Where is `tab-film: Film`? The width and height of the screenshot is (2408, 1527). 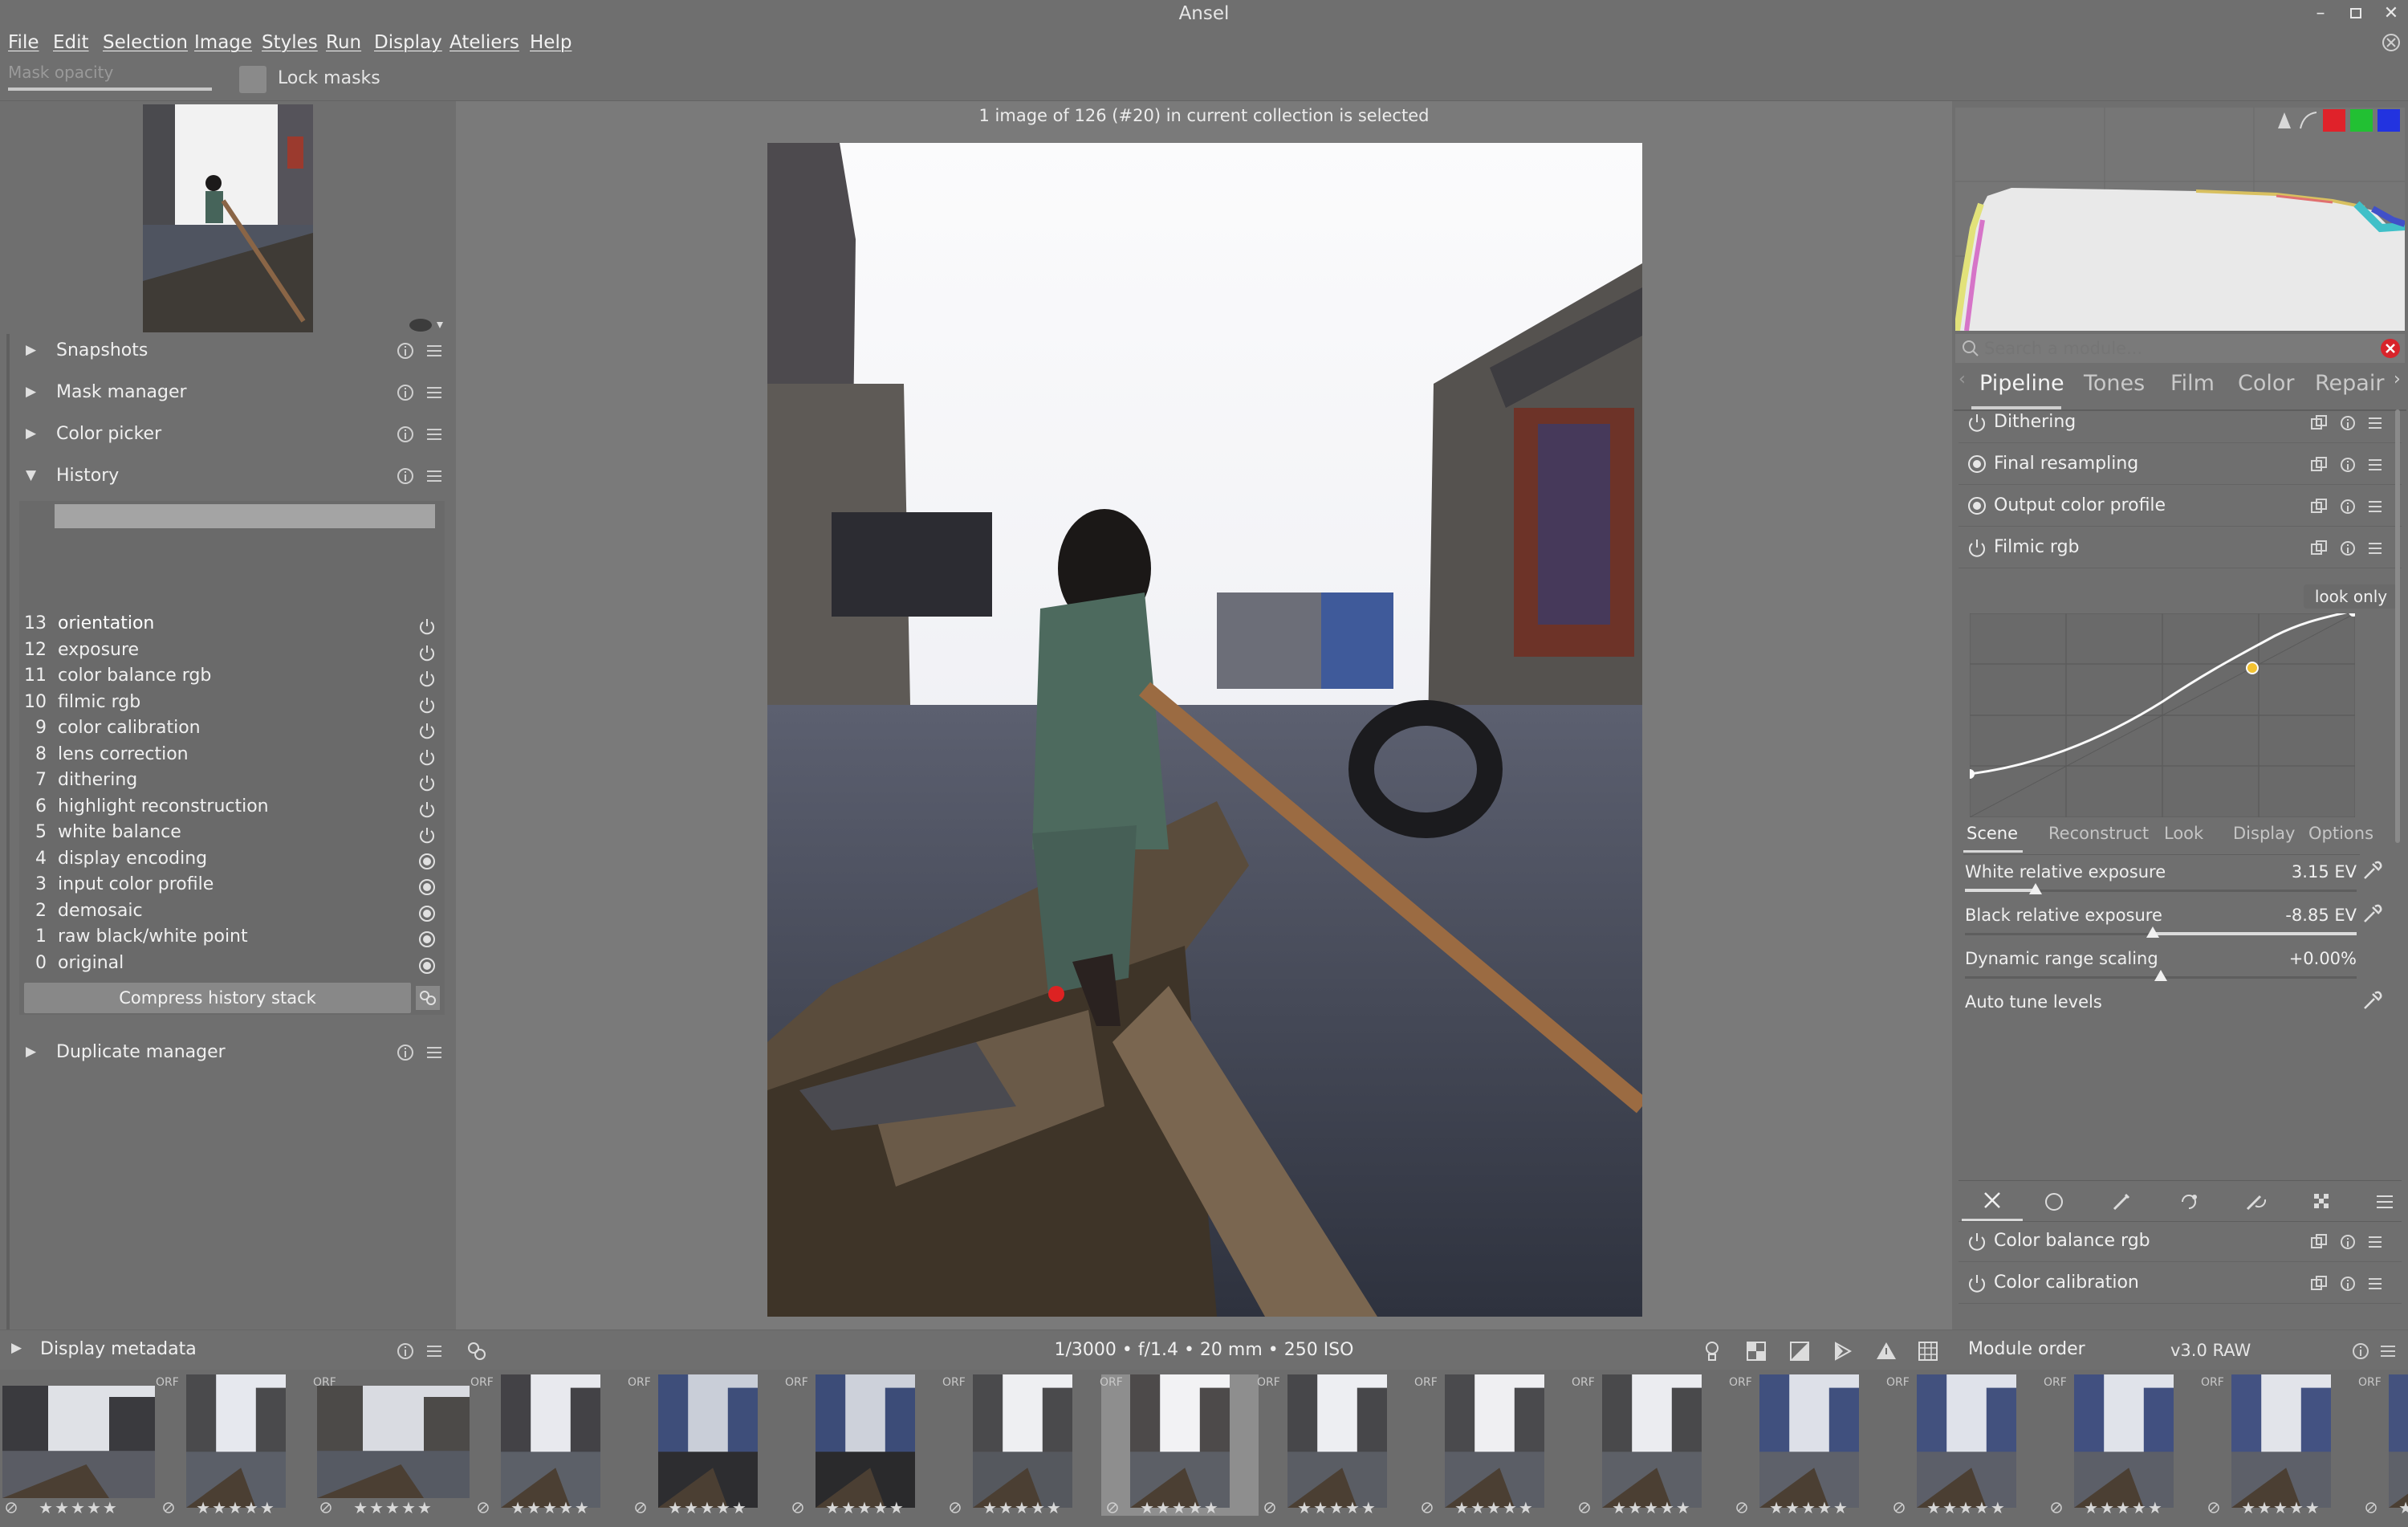 tab-film: Film is located at coordinates (2192, 383).